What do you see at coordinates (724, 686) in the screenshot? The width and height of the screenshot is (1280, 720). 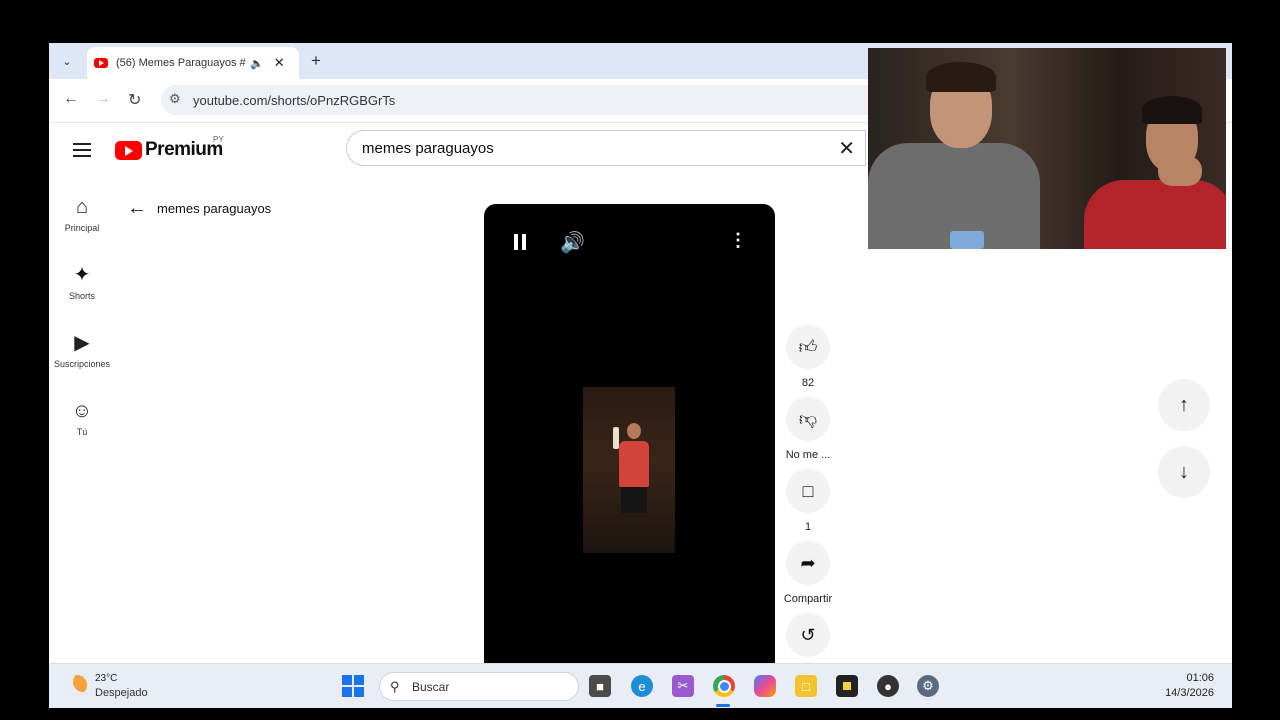 I see `chrome-browser-icon` at bounding box center [724, 686].